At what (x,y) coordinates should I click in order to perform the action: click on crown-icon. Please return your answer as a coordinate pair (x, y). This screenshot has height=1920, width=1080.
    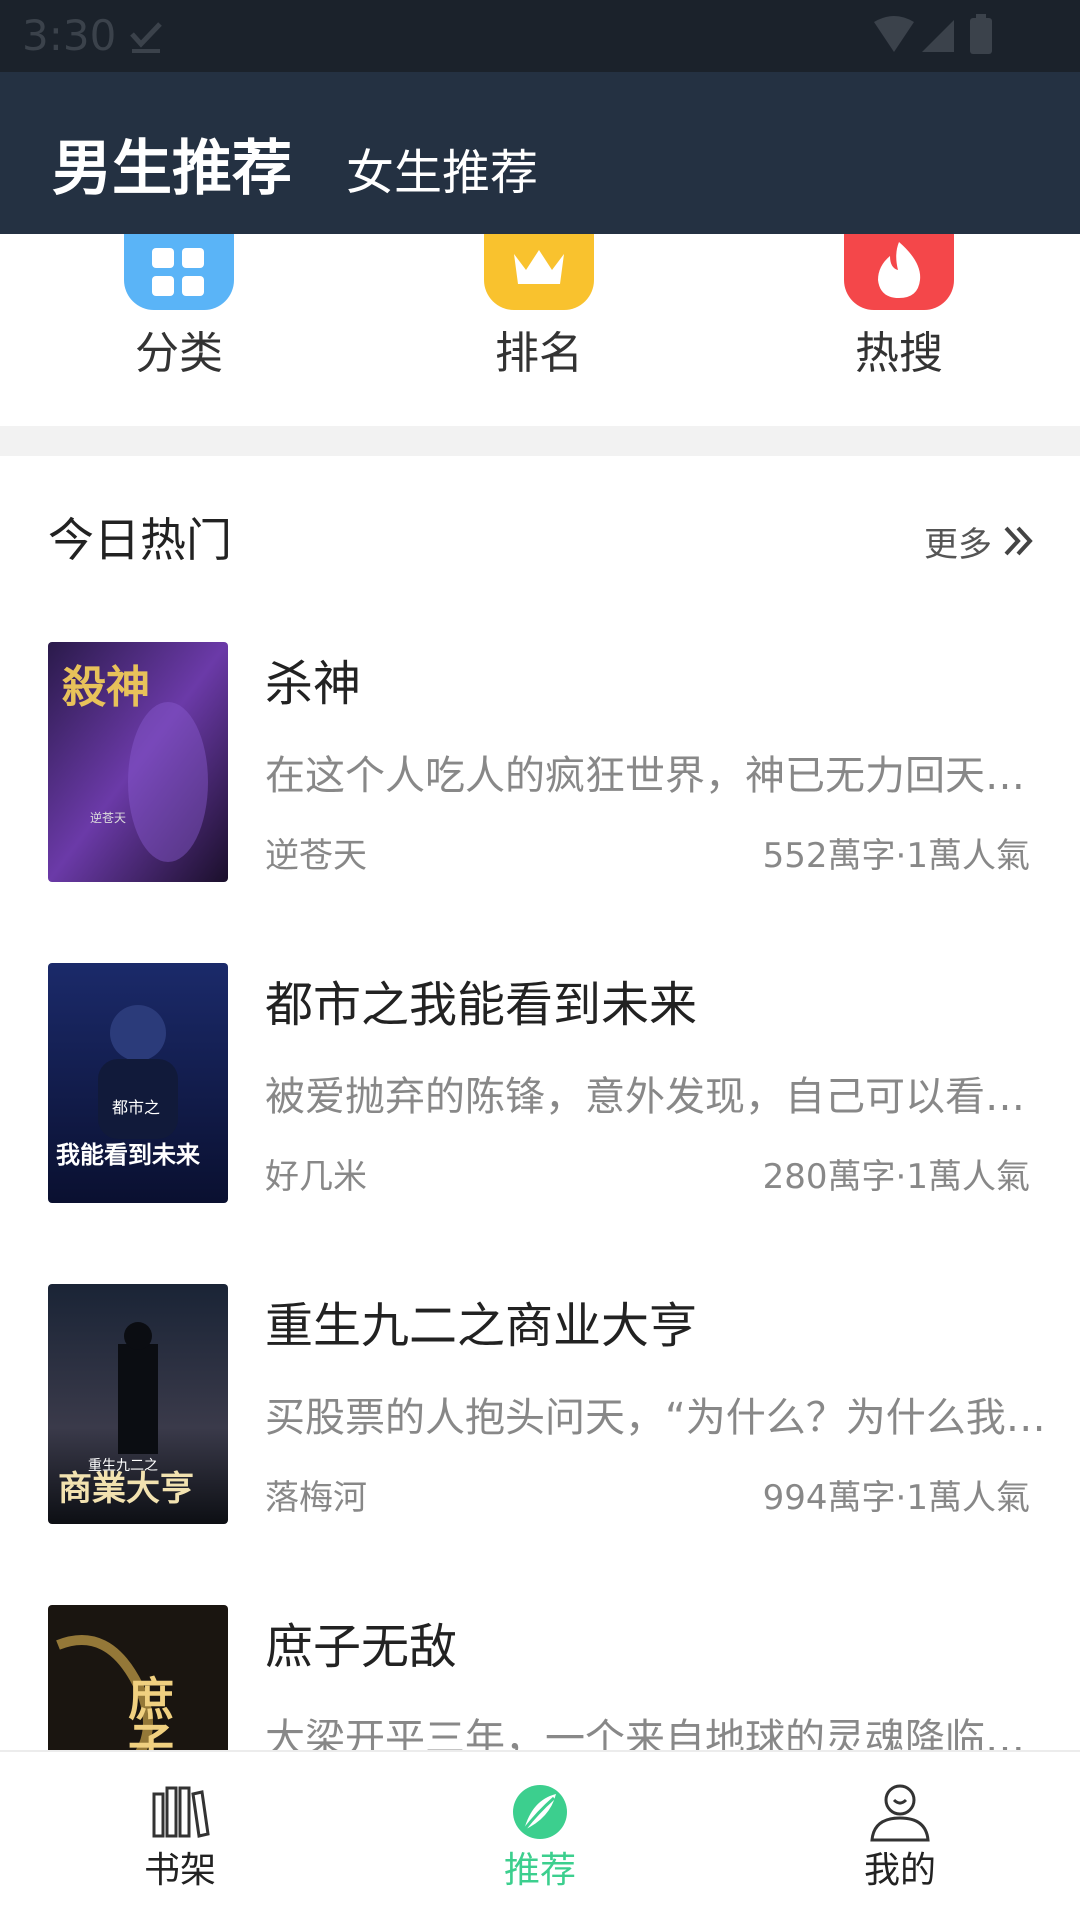
    Looking at the image, I should click on (539, 272).